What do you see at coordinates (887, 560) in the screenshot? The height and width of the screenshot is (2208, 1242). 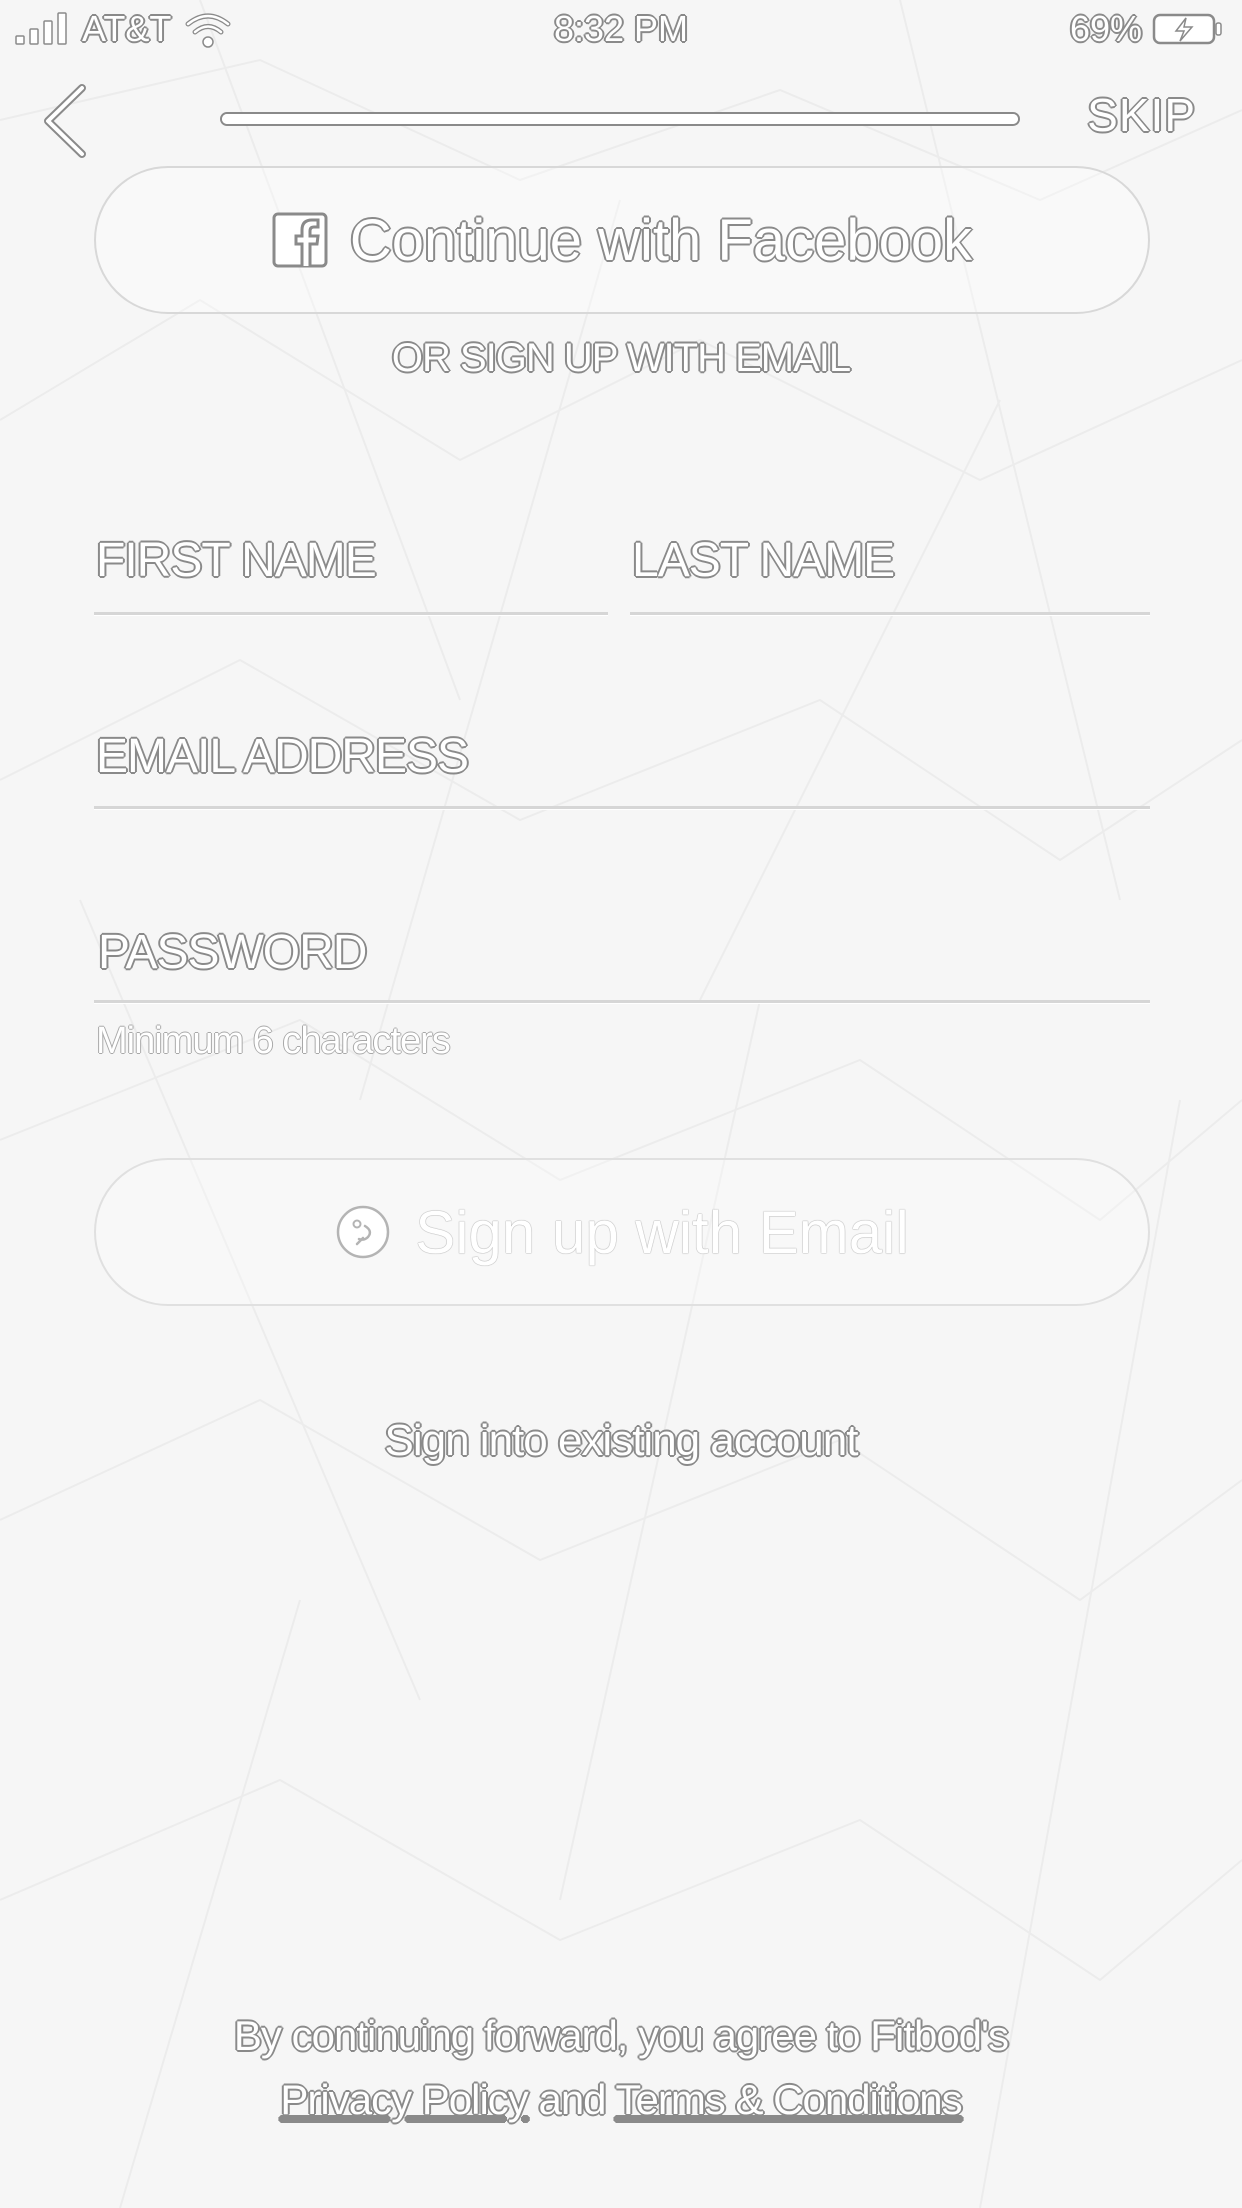 I see `last-name-input` at bounding box center [887, 560].